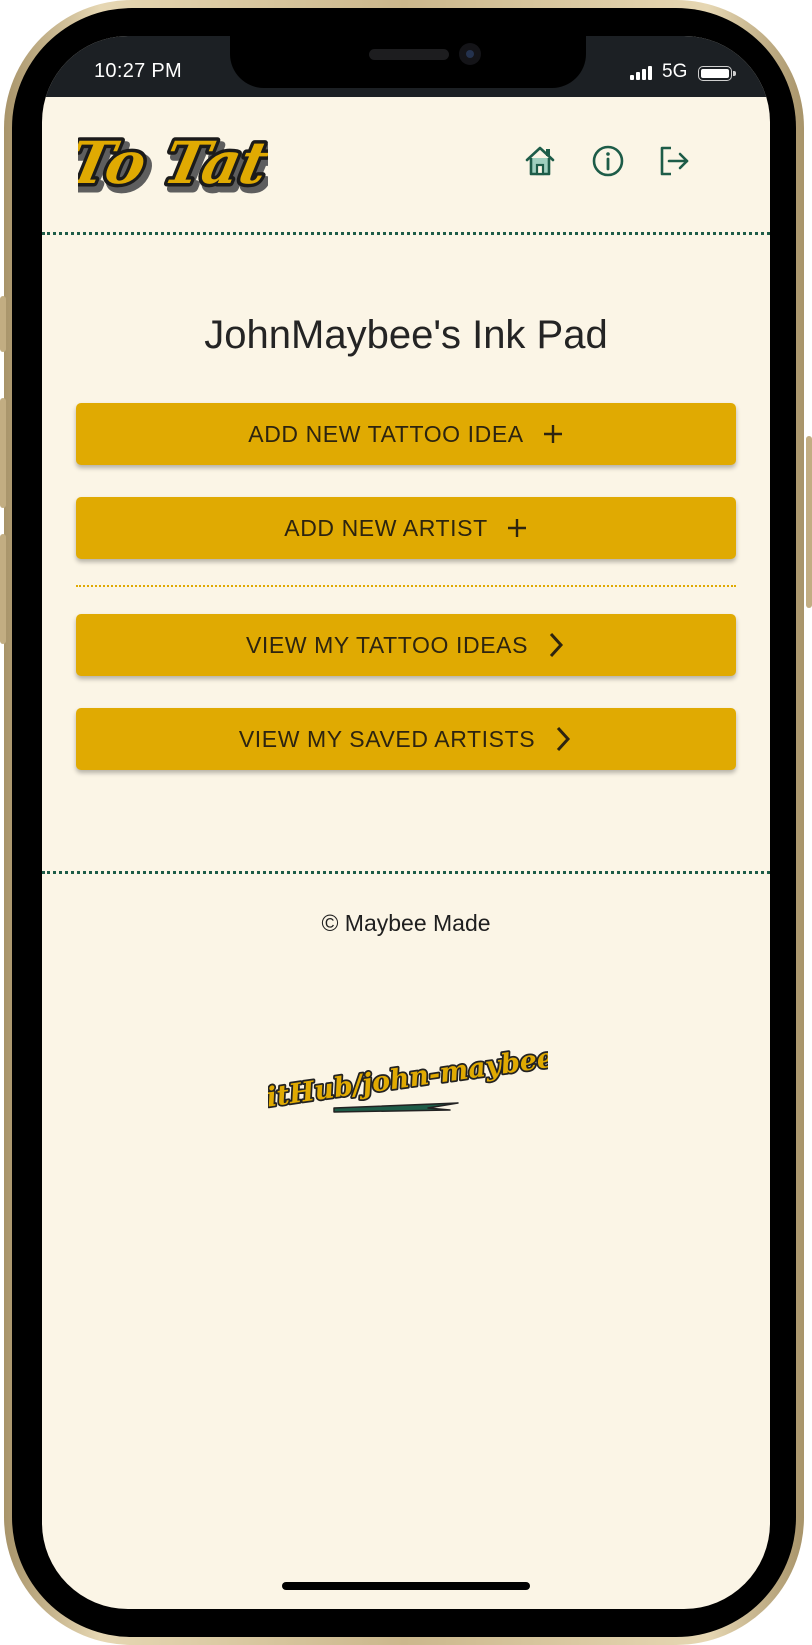  Describe the element at coordinates (3, 324) in the screenshot. I see `mute-switch` at that location.